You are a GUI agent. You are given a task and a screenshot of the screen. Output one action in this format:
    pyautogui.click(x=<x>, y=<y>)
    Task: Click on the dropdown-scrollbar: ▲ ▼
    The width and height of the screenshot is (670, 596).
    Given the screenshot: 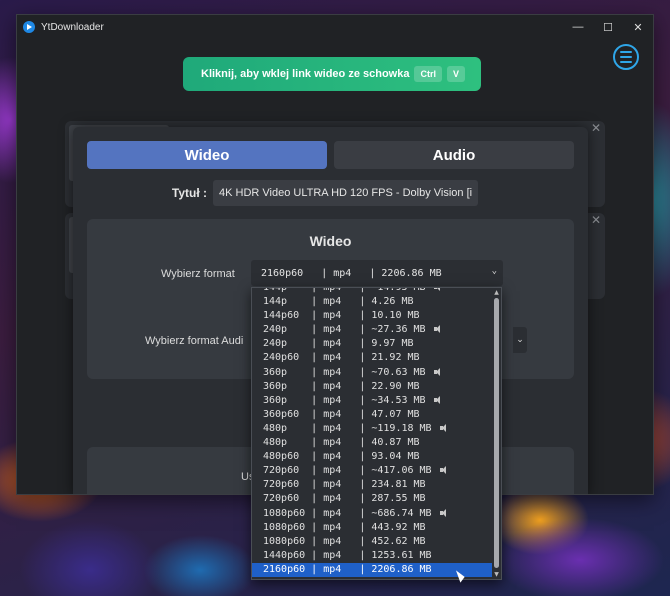 What is the action you would take?
    pyautogui.click(x=496, y=433)
    